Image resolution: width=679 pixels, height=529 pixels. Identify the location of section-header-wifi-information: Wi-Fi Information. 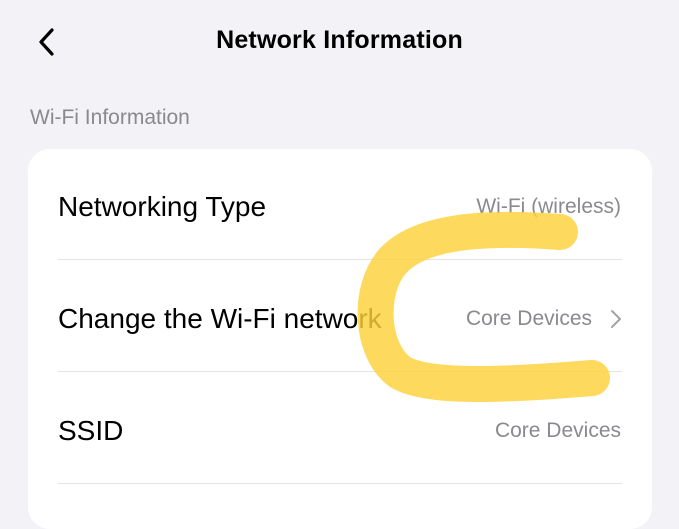
(110, 117).